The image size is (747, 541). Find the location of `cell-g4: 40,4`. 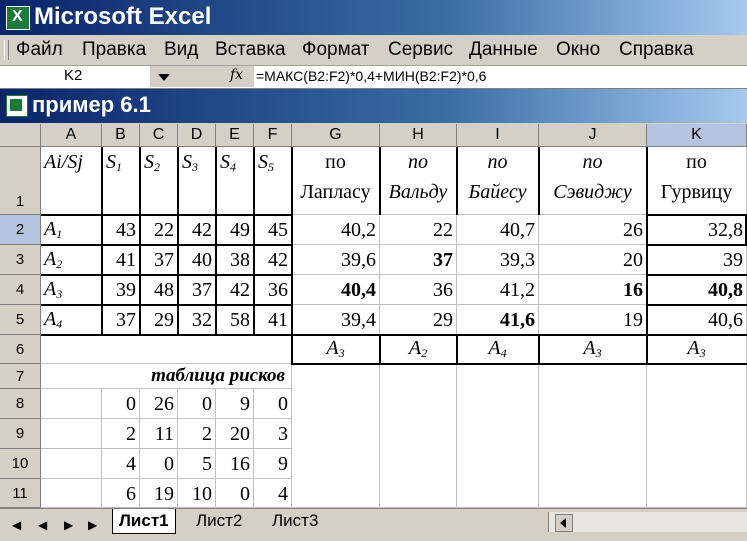

cell-g4: 40,4 is located at coordinates (336, 290).